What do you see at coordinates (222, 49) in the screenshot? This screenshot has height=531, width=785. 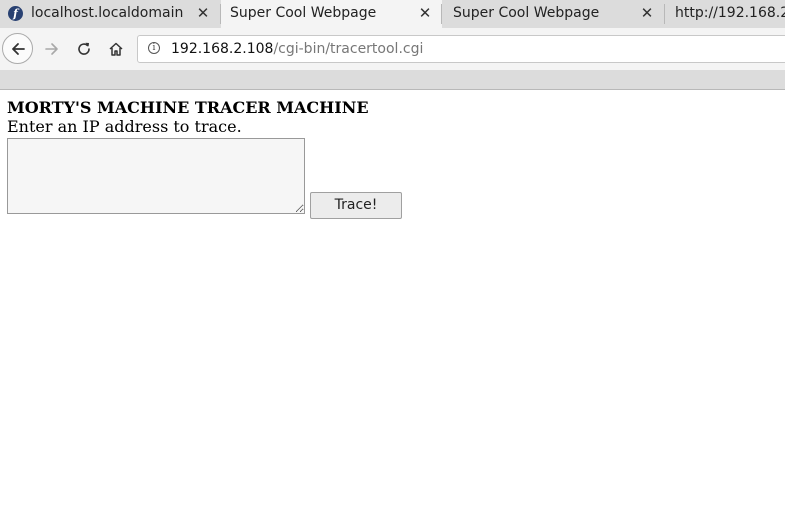 I see `url-host: 192.168.2.108` at bounding box center [222, 49].